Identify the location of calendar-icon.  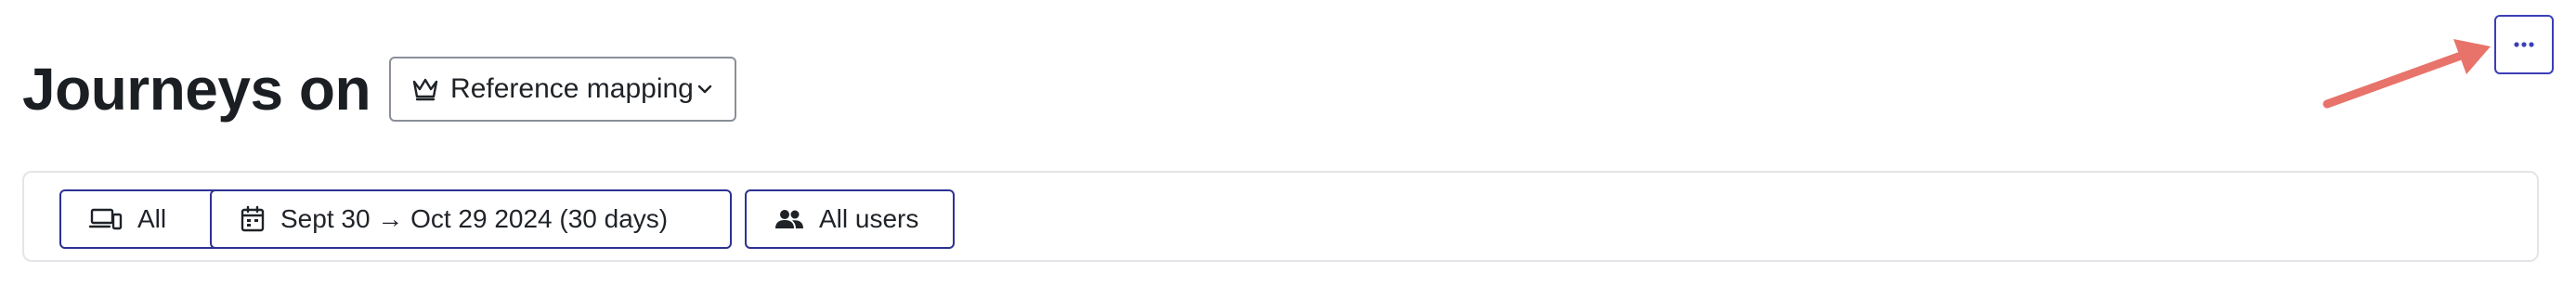
(253, 219).